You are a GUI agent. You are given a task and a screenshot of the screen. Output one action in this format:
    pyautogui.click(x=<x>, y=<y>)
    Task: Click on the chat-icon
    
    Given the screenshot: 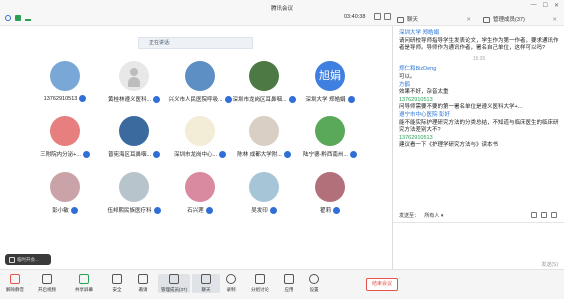 What is the action you would take?
    pyautogui.click(x=206, y=279)
    